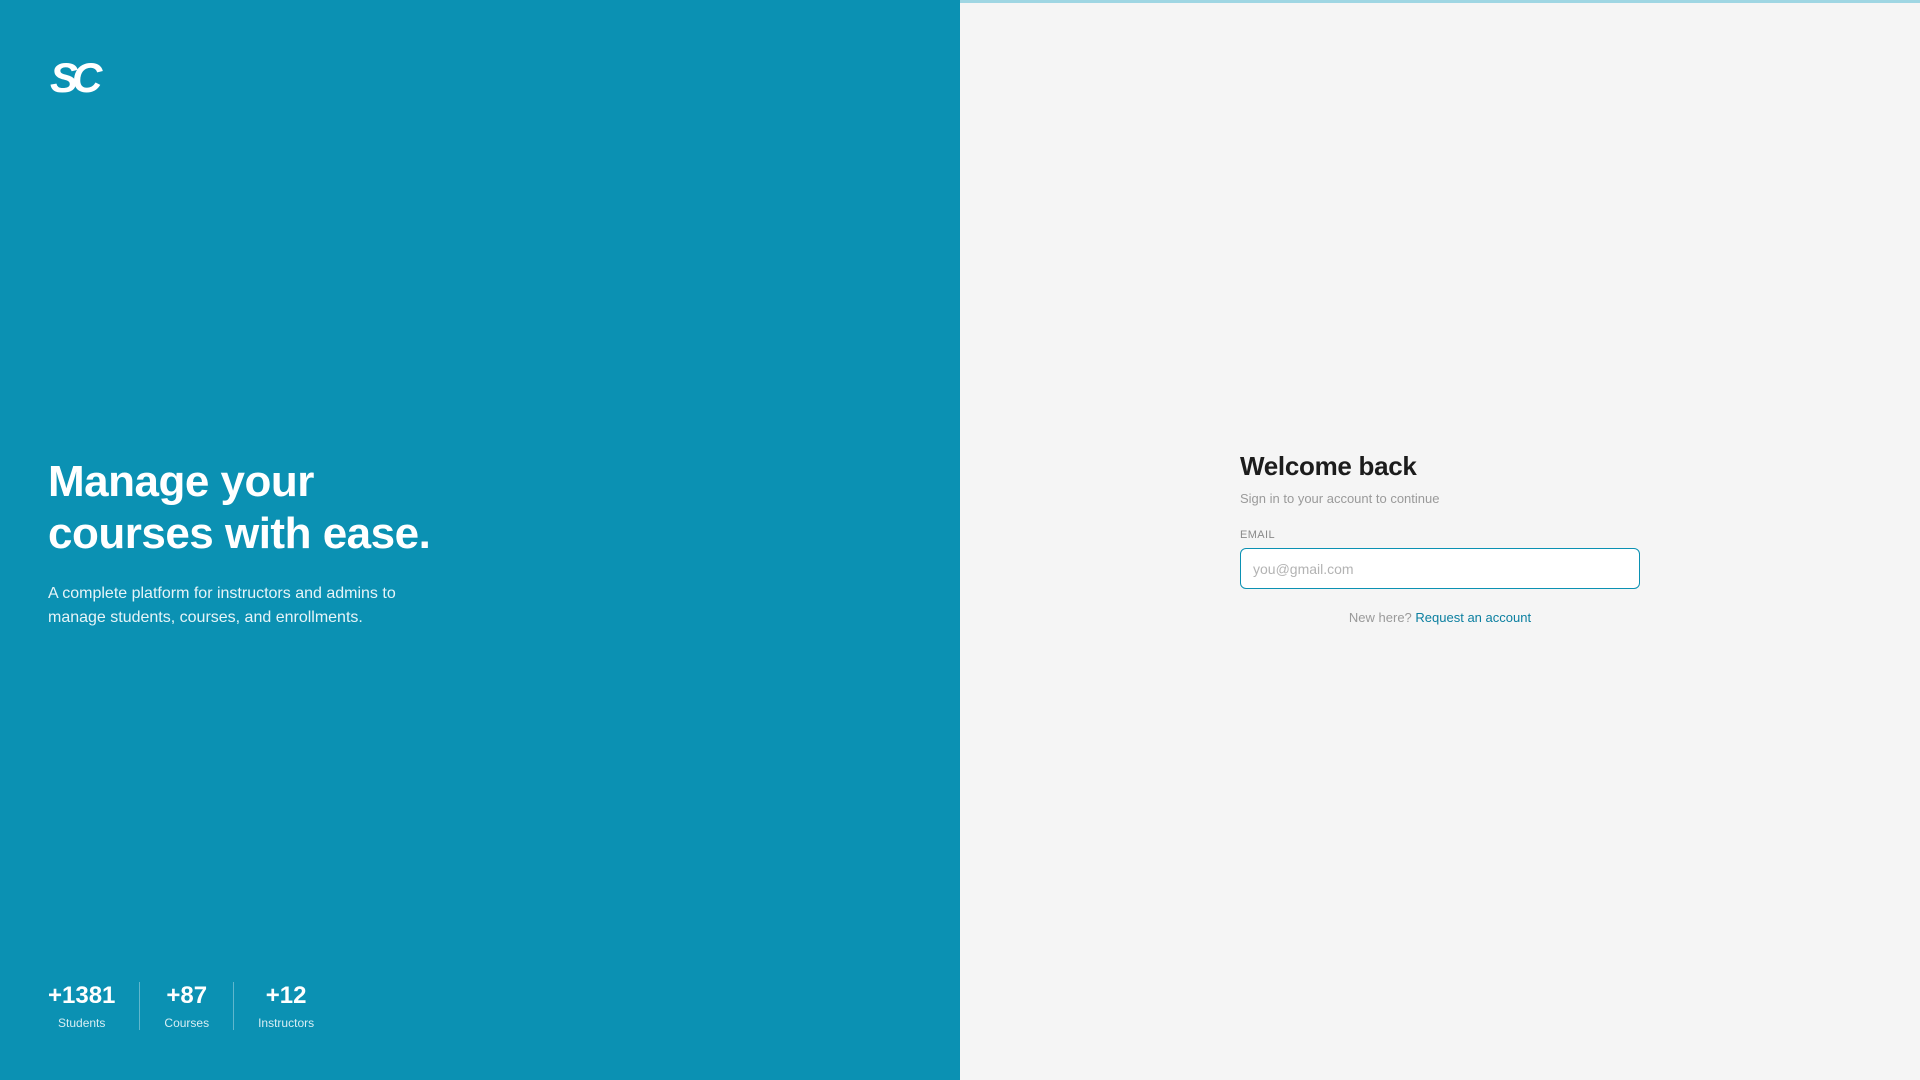 This screenshot has height=1080, width=1920. I want to click on hero-title-line-2: courses with ease., so click(239, 533).